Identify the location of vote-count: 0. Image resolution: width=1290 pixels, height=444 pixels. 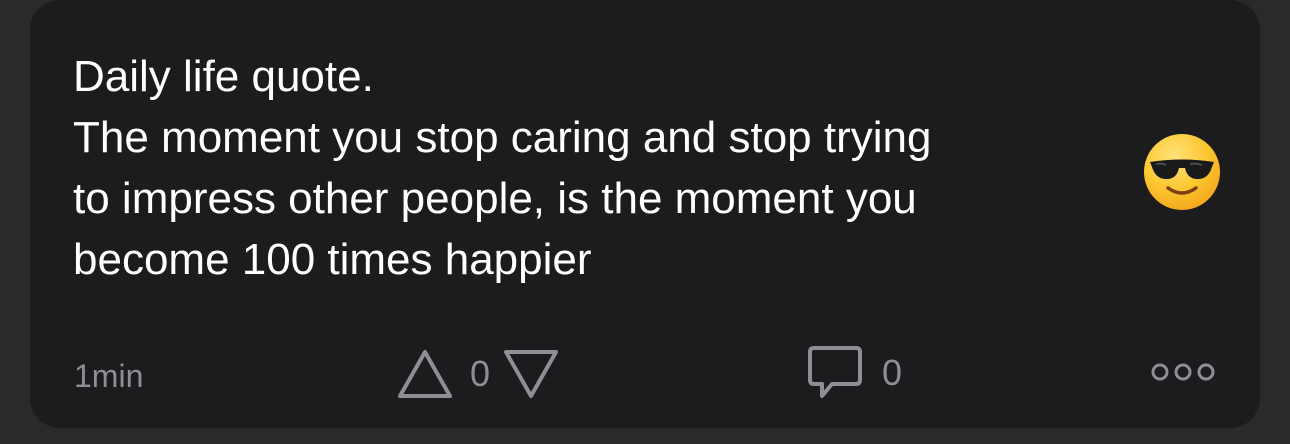
(480, 373).